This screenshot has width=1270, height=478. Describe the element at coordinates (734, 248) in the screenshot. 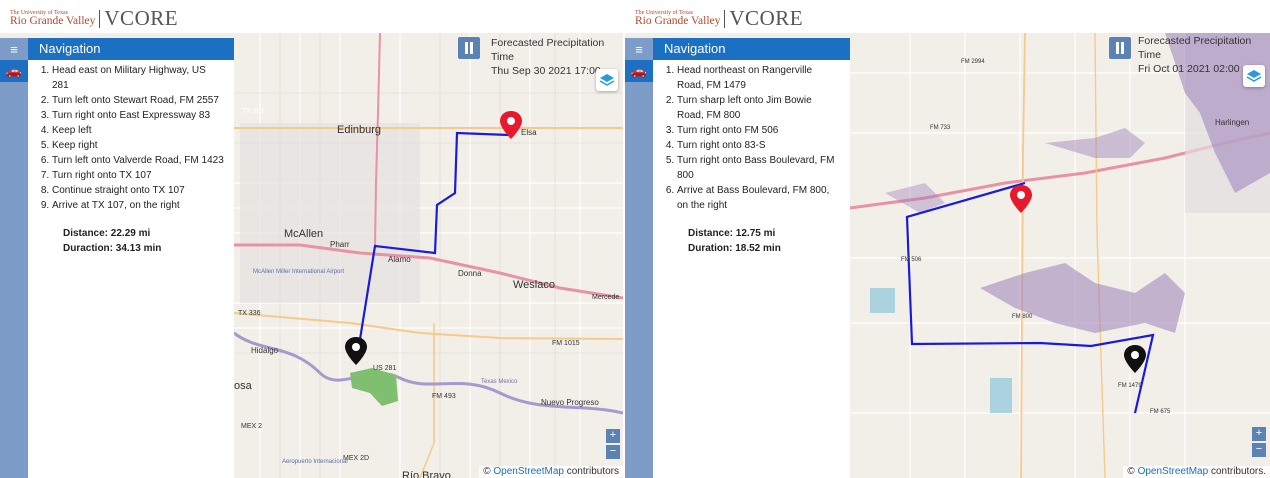

I see `route-duration: Duration: 18.52 min` at that location.